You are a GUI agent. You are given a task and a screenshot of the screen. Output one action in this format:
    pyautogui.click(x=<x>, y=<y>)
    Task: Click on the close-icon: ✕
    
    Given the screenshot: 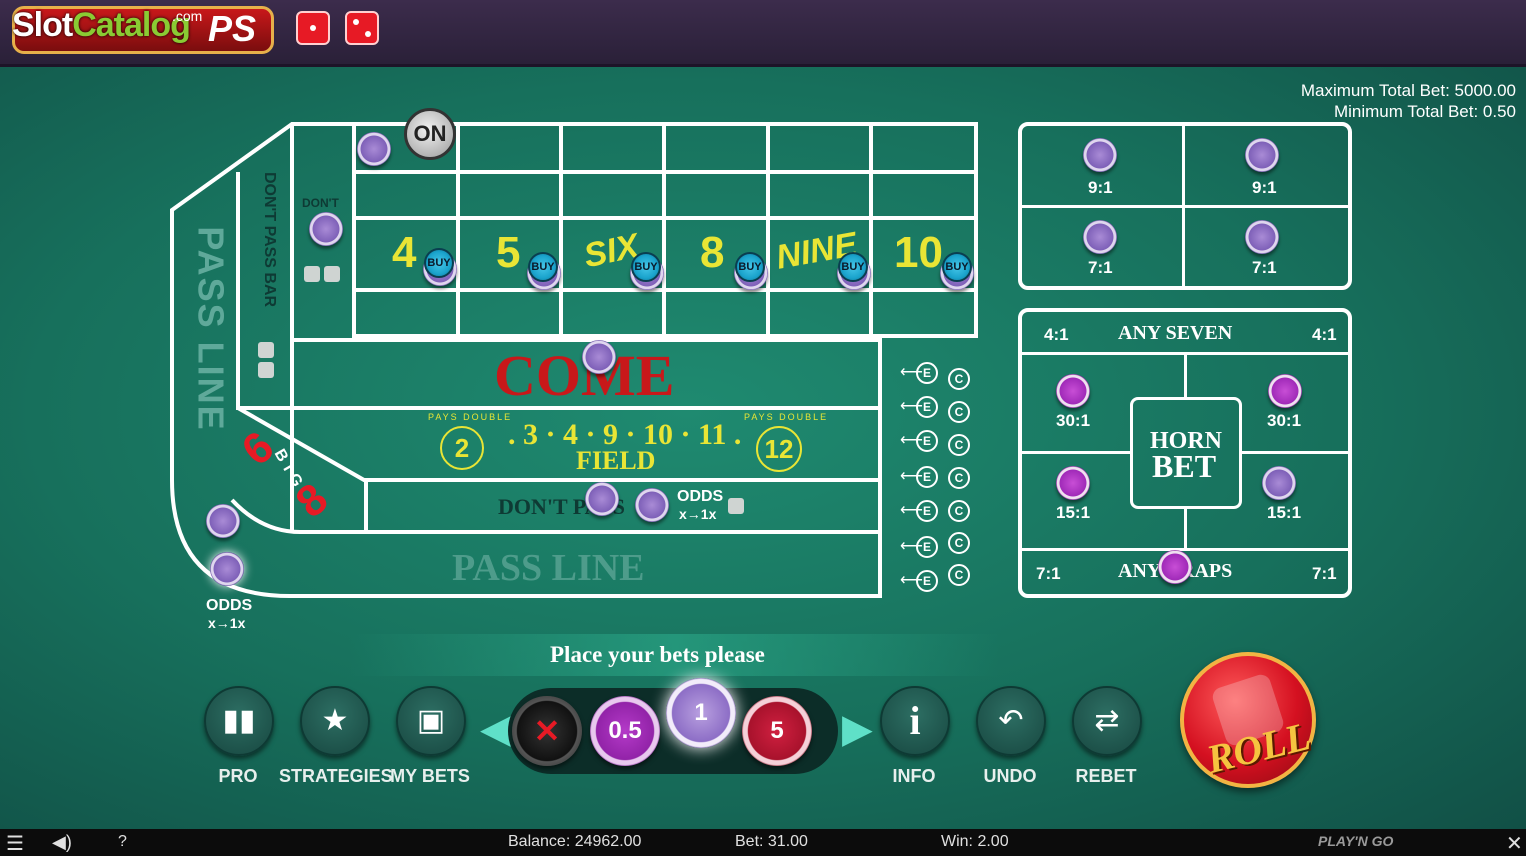 What is the action you would take?
    pyautogui.click(x=1514, y=843)
    